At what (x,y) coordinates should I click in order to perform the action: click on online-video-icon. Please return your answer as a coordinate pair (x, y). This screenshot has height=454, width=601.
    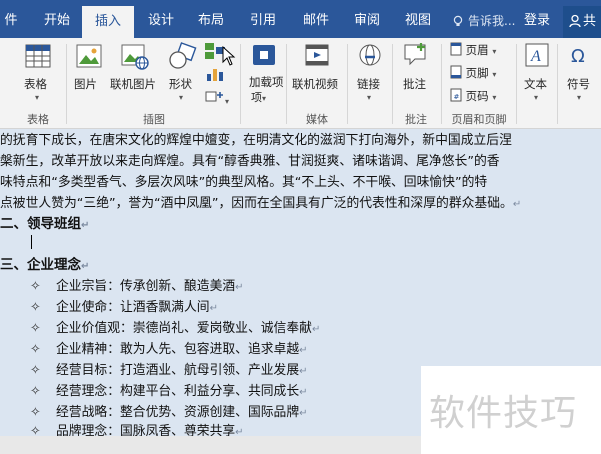
    Looking at the image, I should click on (317, 55).